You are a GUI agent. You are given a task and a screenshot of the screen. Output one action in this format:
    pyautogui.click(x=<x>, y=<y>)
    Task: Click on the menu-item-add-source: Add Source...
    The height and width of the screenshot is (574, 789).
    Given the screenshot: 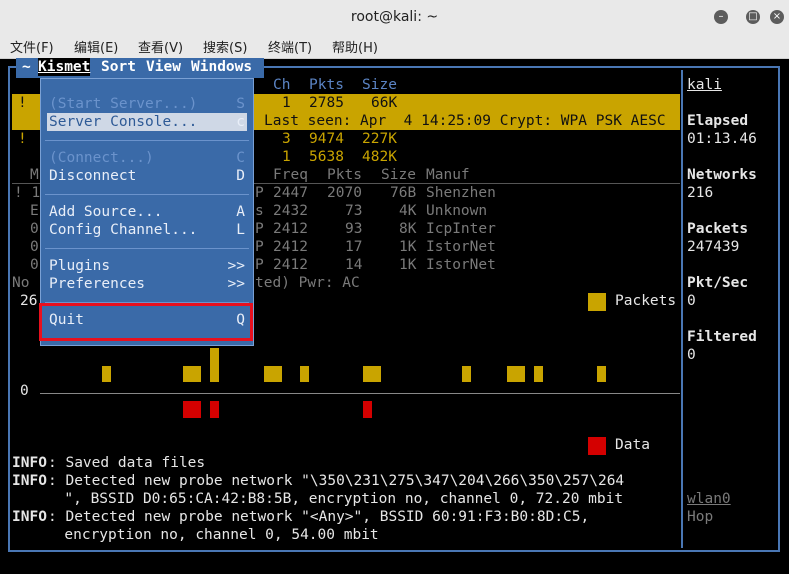 What is the action you would take?
    pyautogui.click(x=106, y=212)
    